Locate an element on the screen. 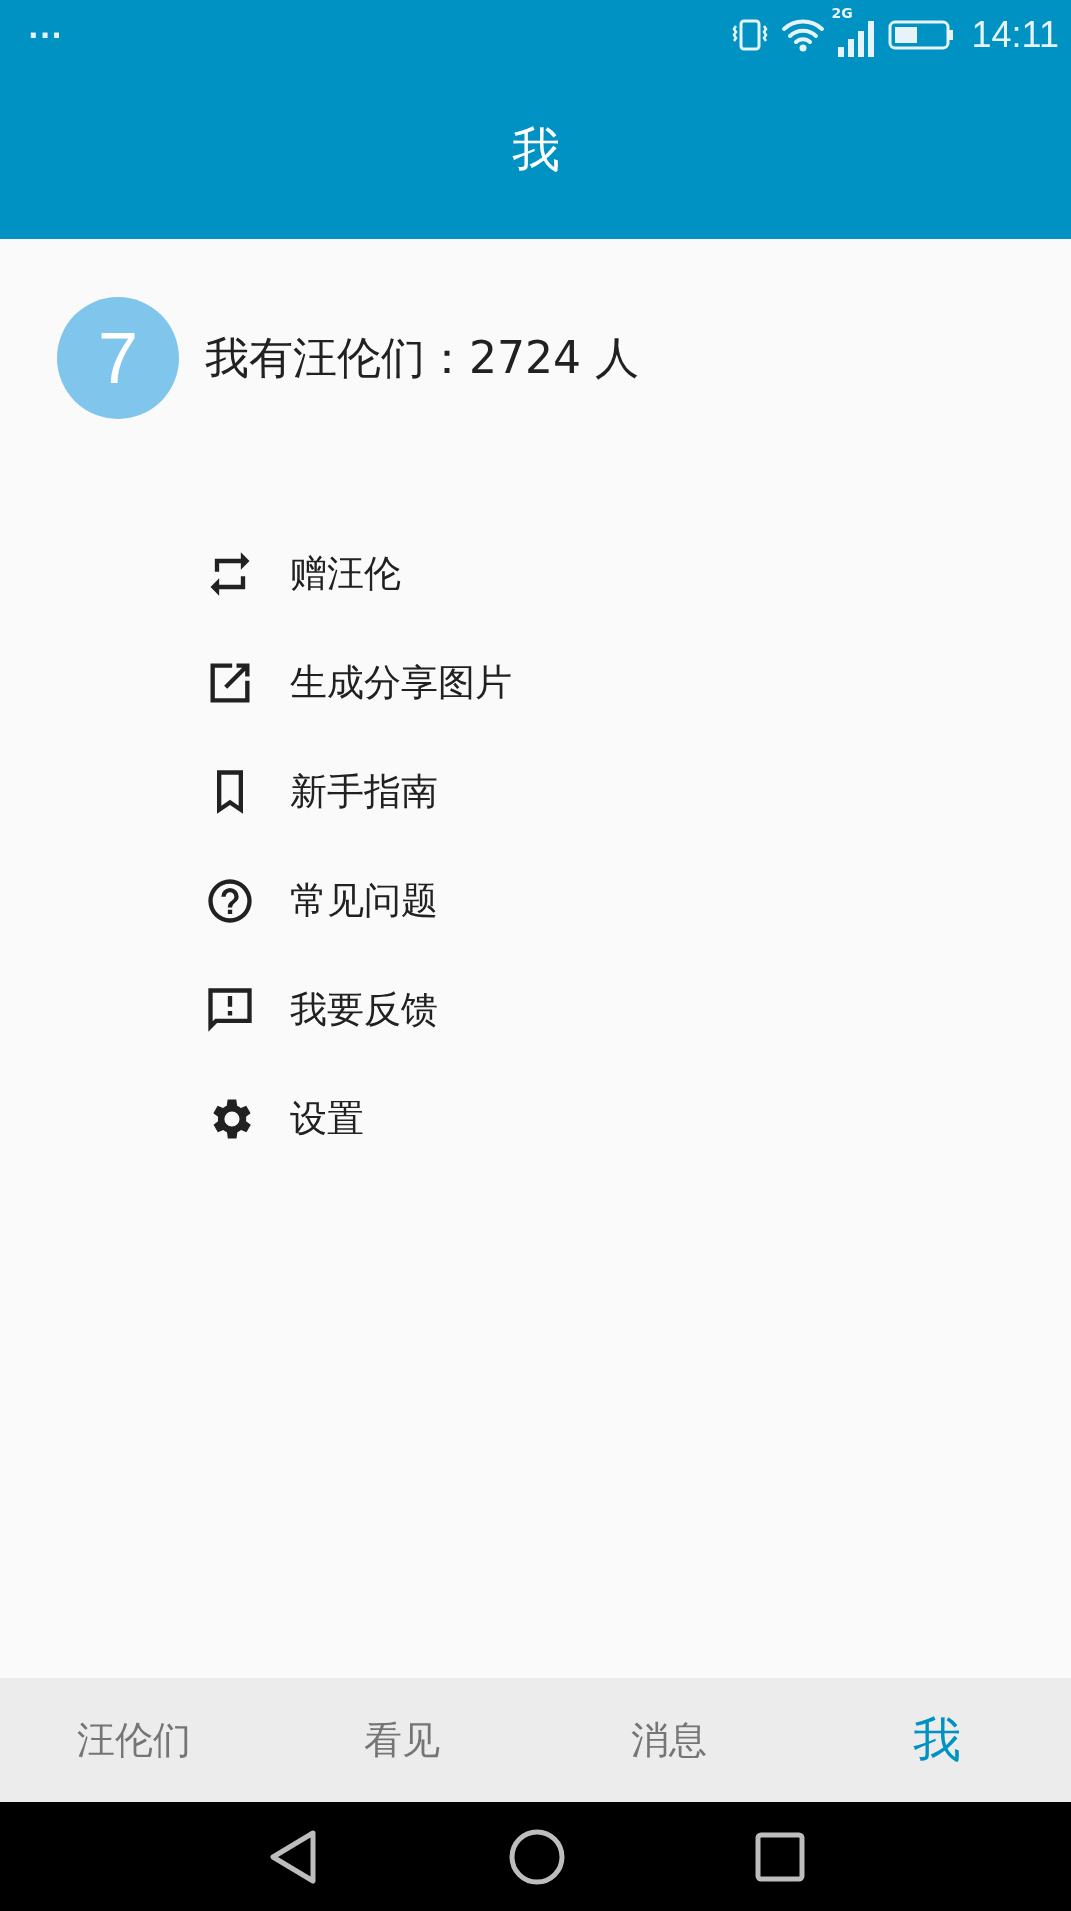 The height and width of the screenshot is (1911, 1071). follower-count: 我有汪伦们：2724 人 is located at coordinates (422, 357).